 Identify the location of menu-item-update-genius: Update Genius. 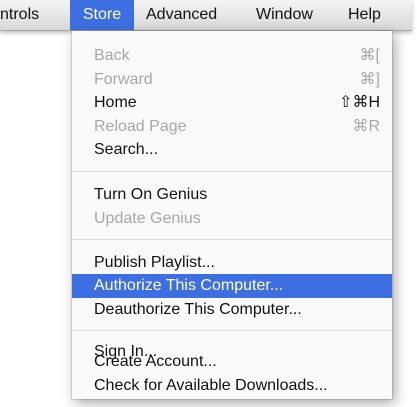
(232, 219).